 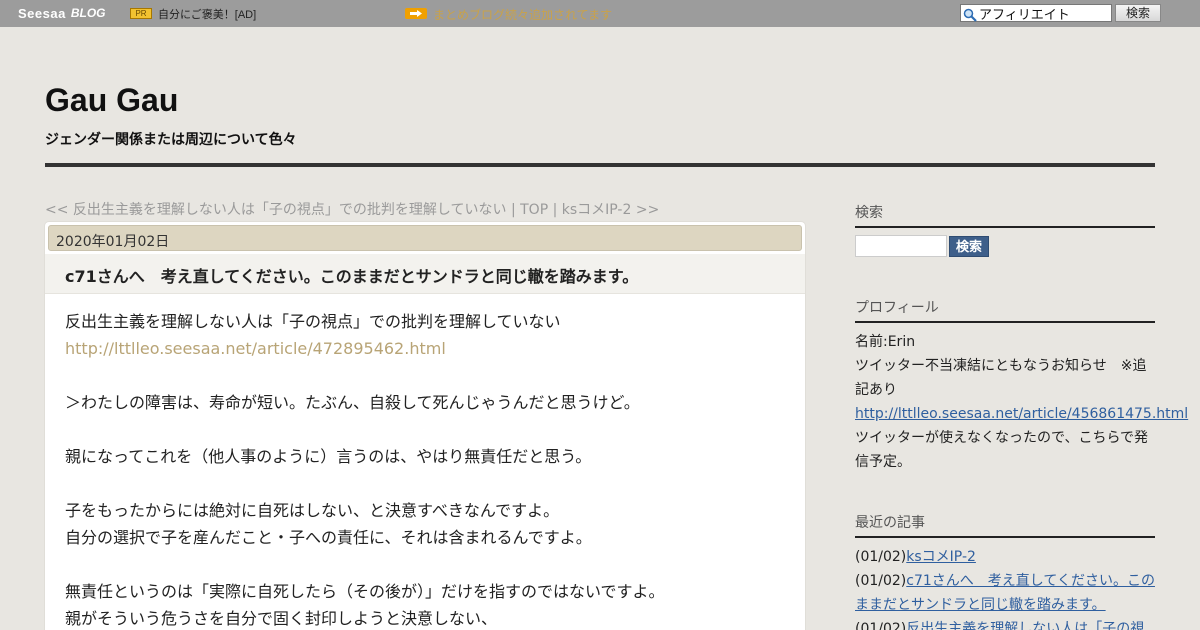 I want to click on article-title-bar: c71さんへ 考え直してください。このままだとサンドラと同じ轍を踏みます。, so click(x=425, y=274).